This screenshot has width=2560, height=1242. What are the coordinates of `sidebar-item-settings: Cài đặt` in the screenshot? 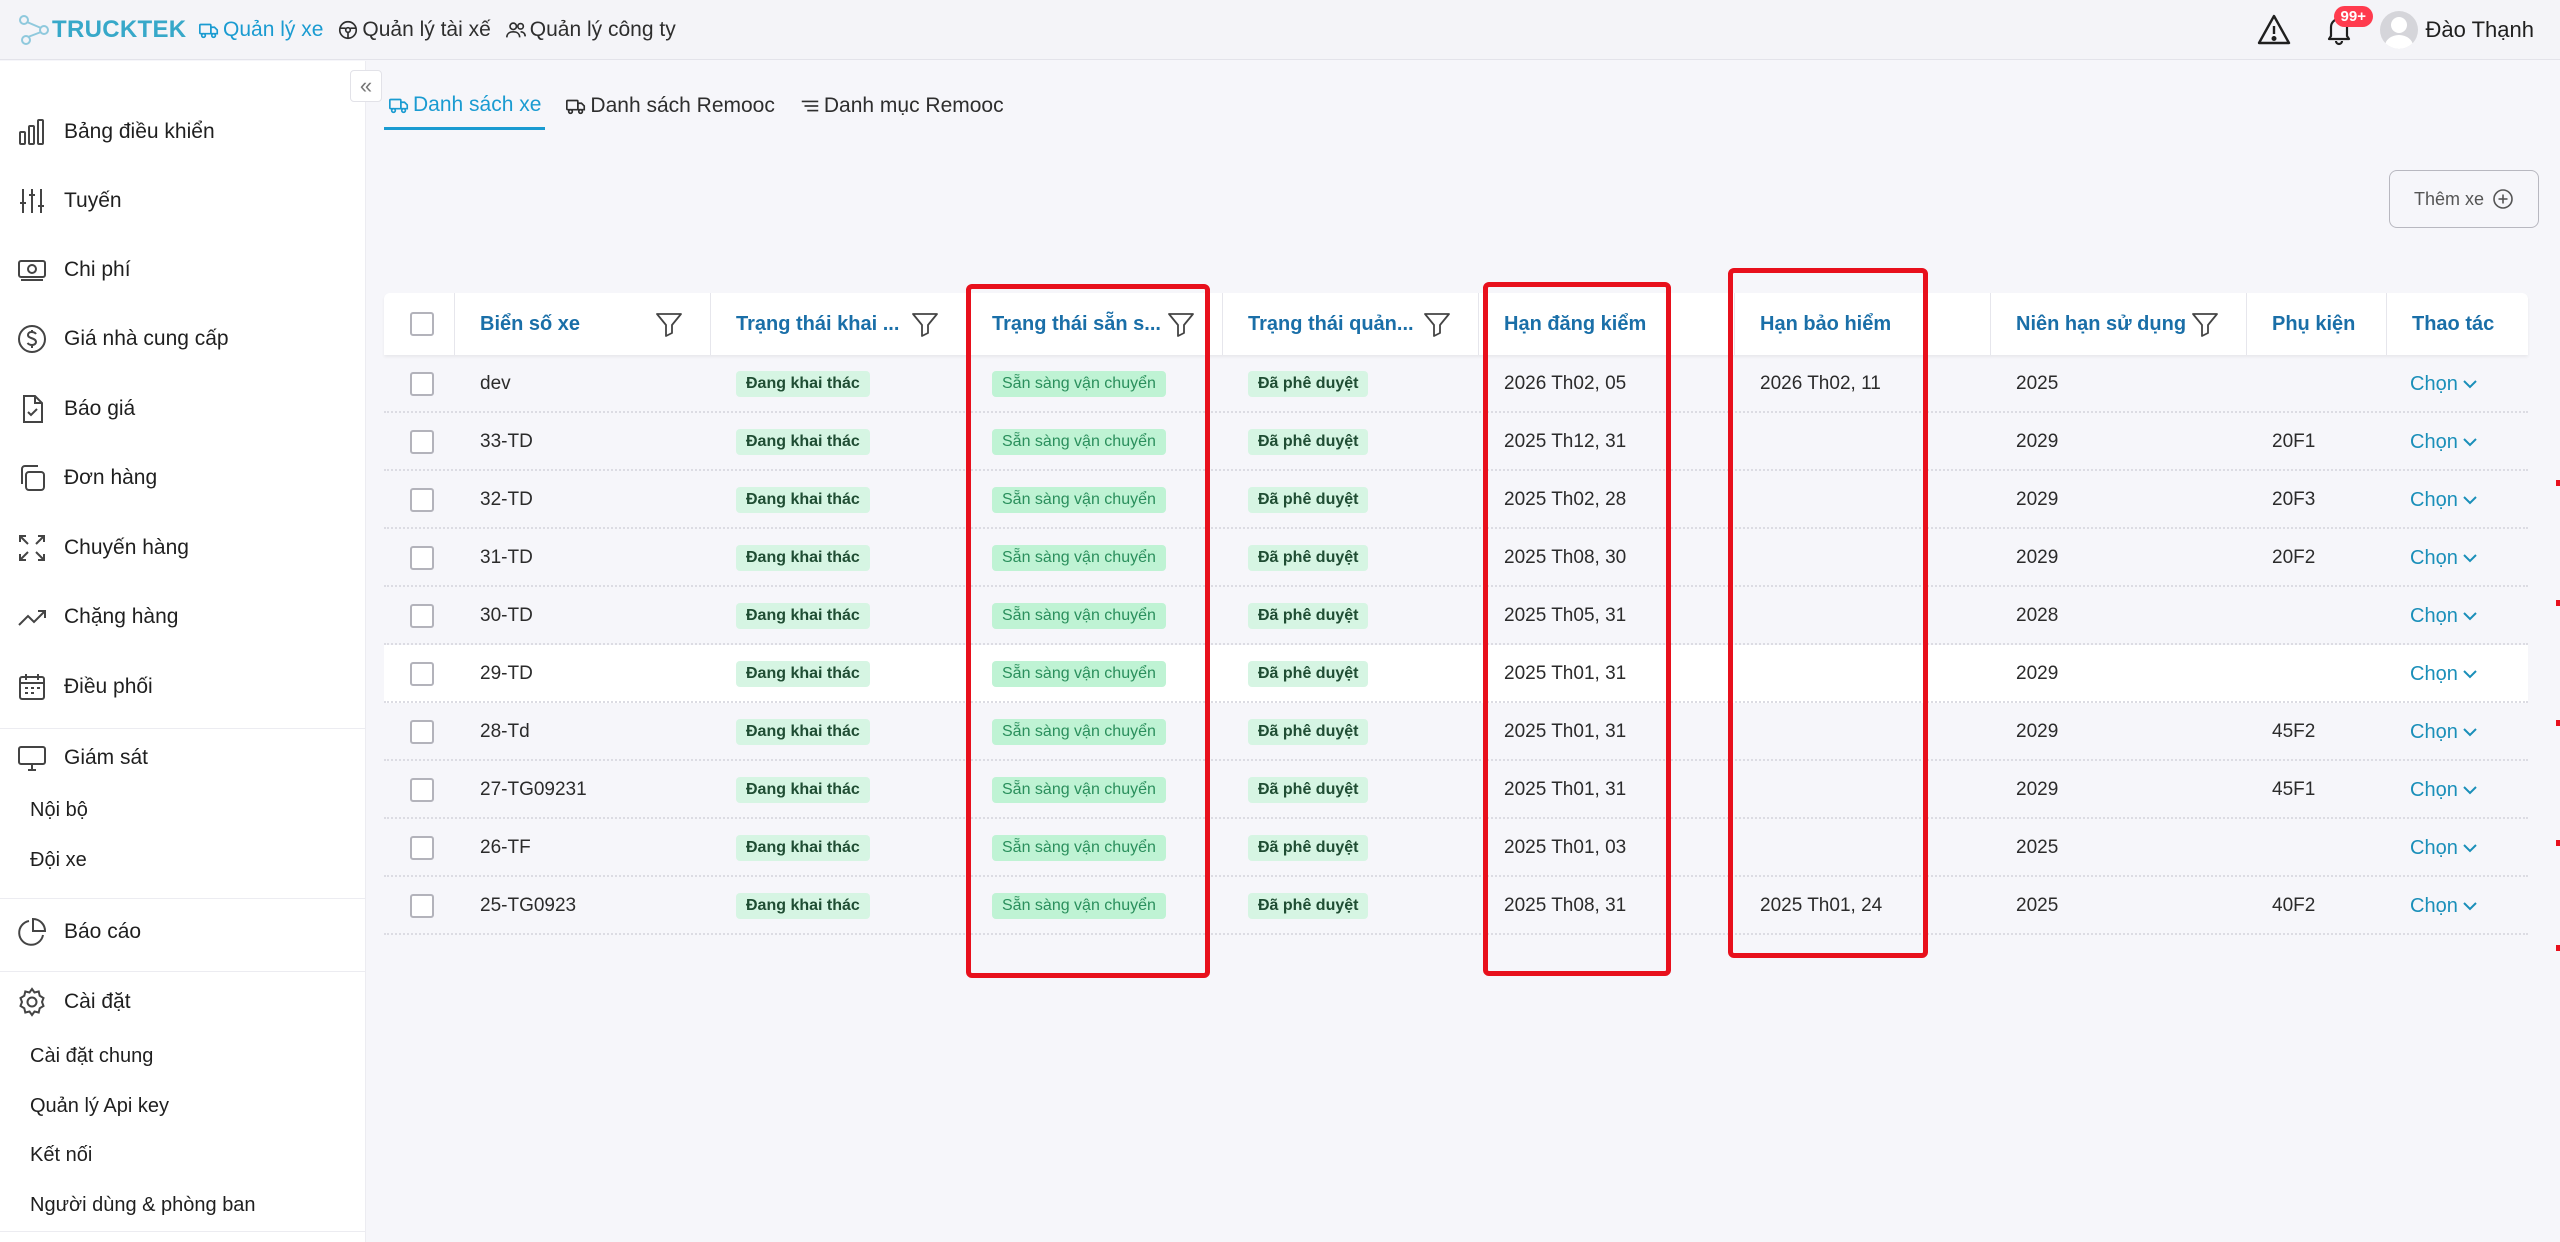 It's located at (183, 1002).